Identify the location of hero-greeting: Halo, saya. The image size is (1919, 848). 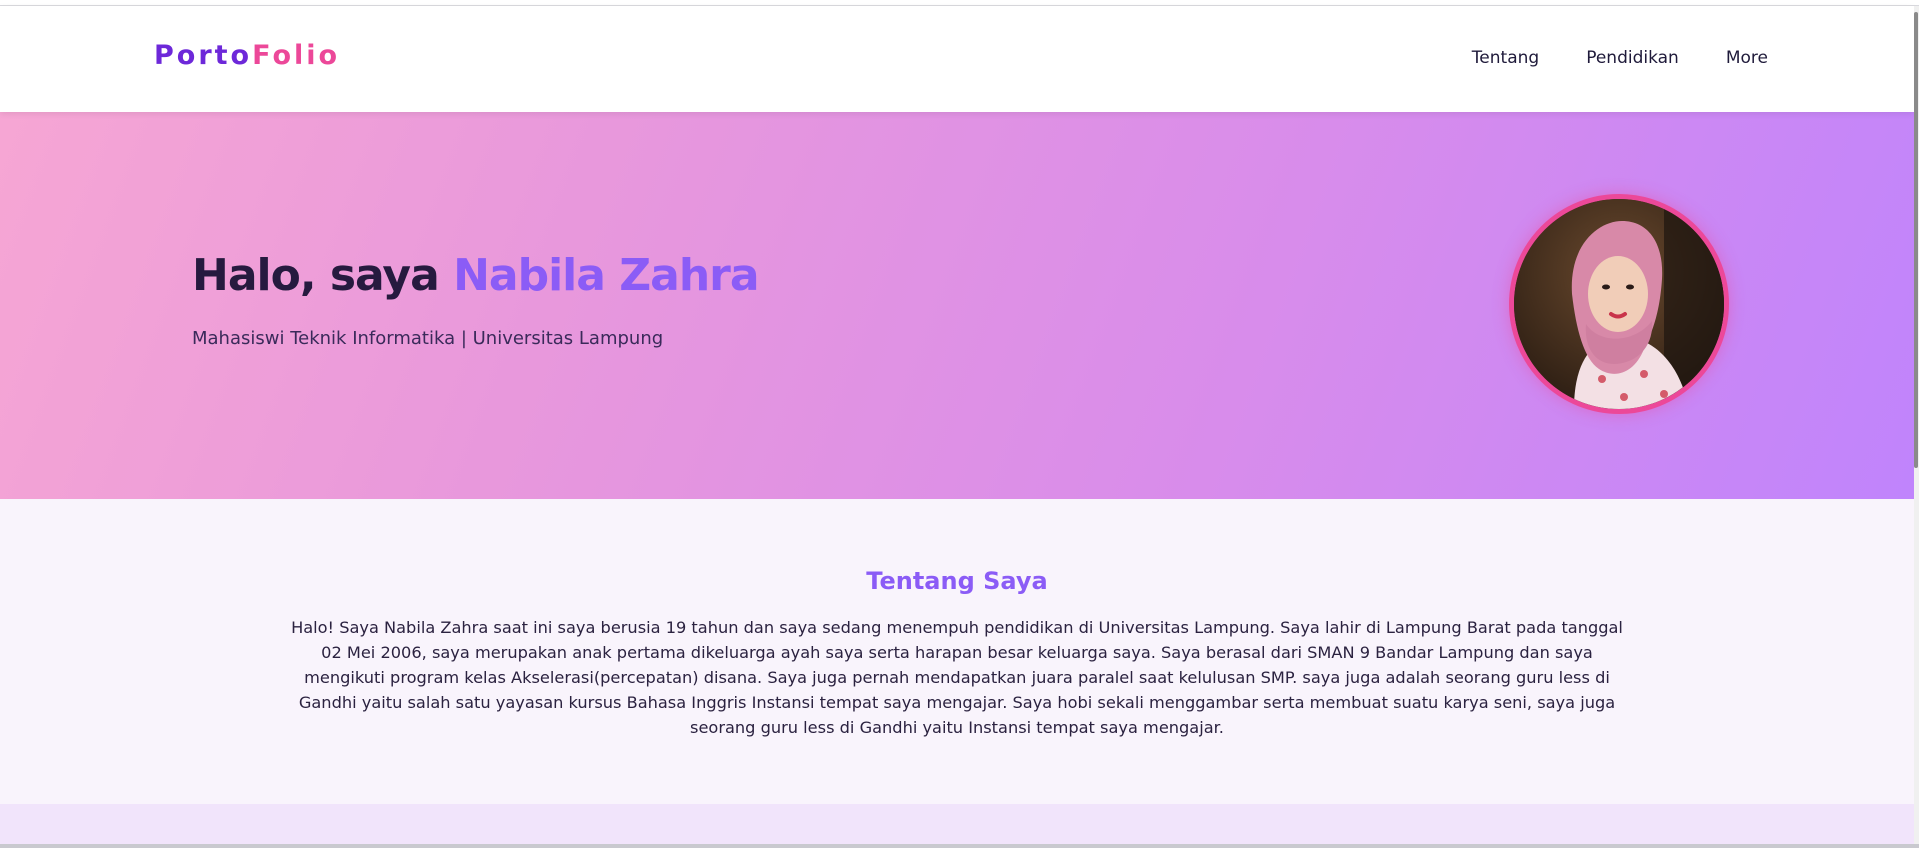
(323, 275).